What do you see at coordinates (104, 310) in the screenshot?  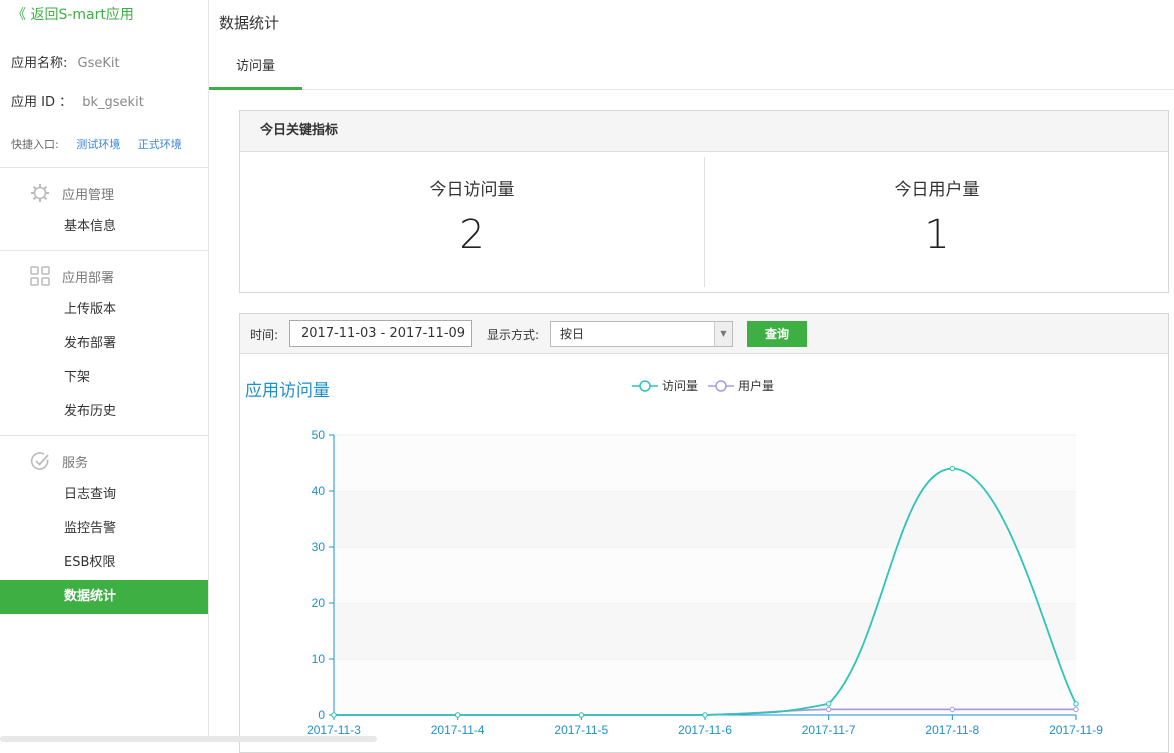 I see `nav-item-upload-version: 上传版本` at bounding box center [104, 310].